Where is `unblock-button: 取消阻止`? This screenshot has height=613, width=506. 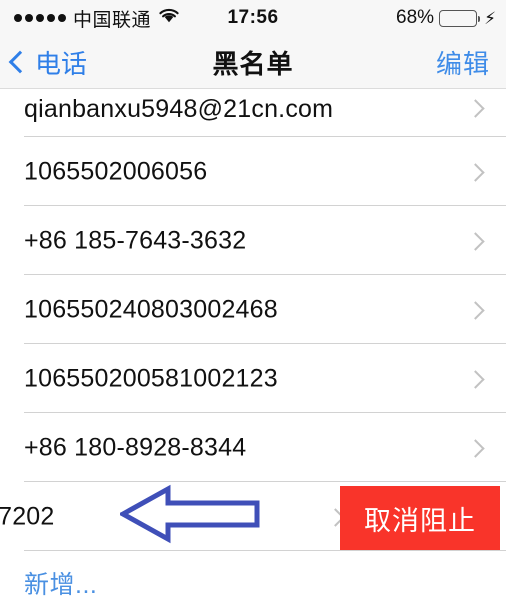
unblock-button: 取消阻止 is located at coordinates (420, 518).